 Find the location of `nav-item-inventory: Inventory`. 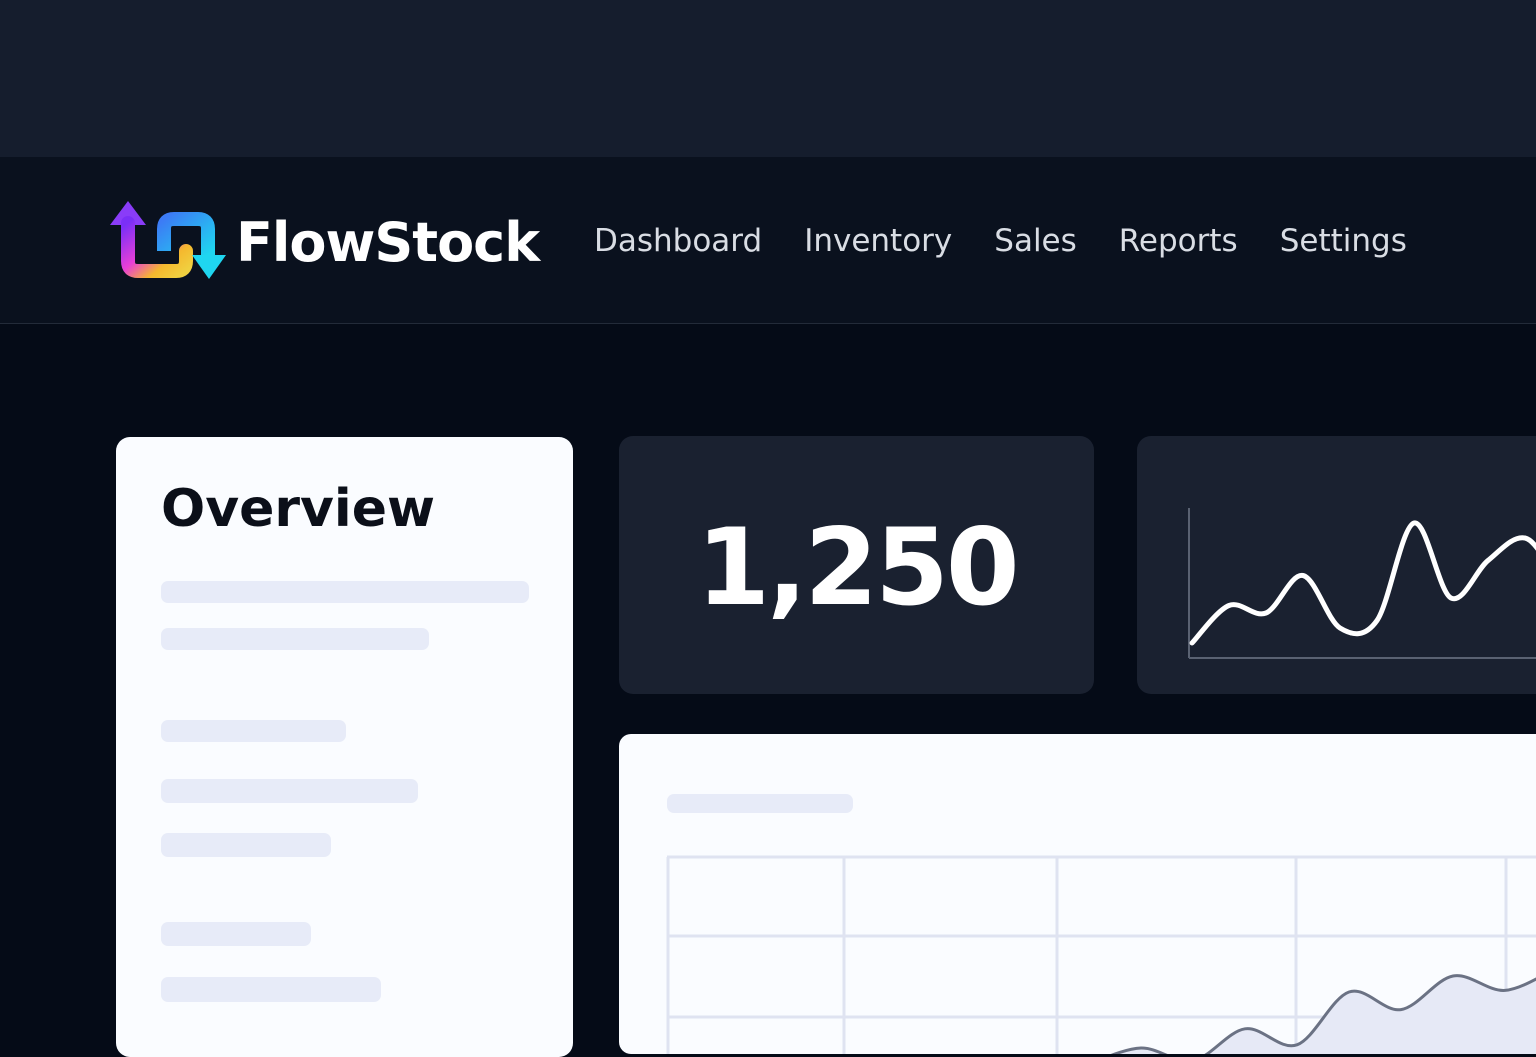

nav-item-inventory: Inventory is located at coordinates (878, 241).